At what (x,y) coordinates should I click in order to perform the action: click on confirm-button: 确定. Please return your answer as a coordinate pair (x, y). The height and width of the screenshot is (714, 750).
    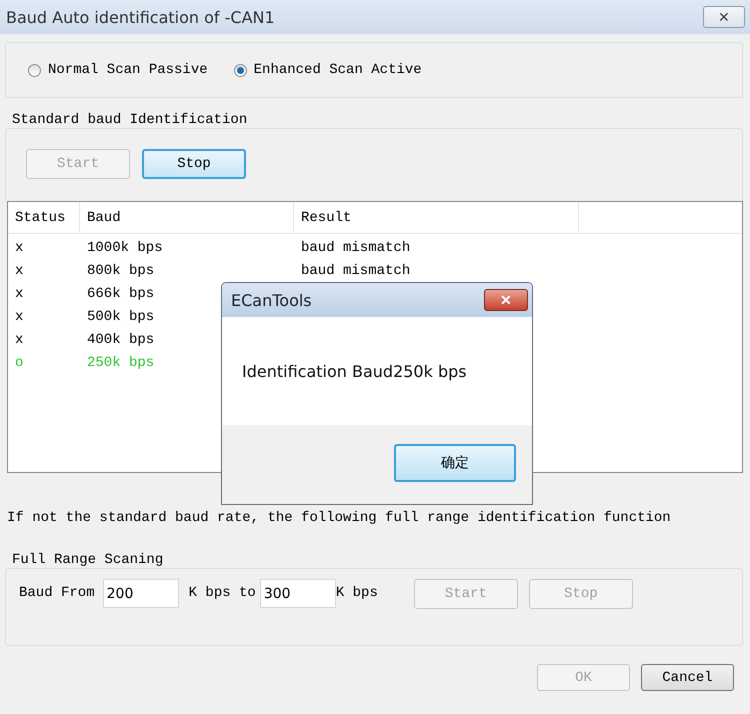
    Looking at the image, I should click on (455, 463).